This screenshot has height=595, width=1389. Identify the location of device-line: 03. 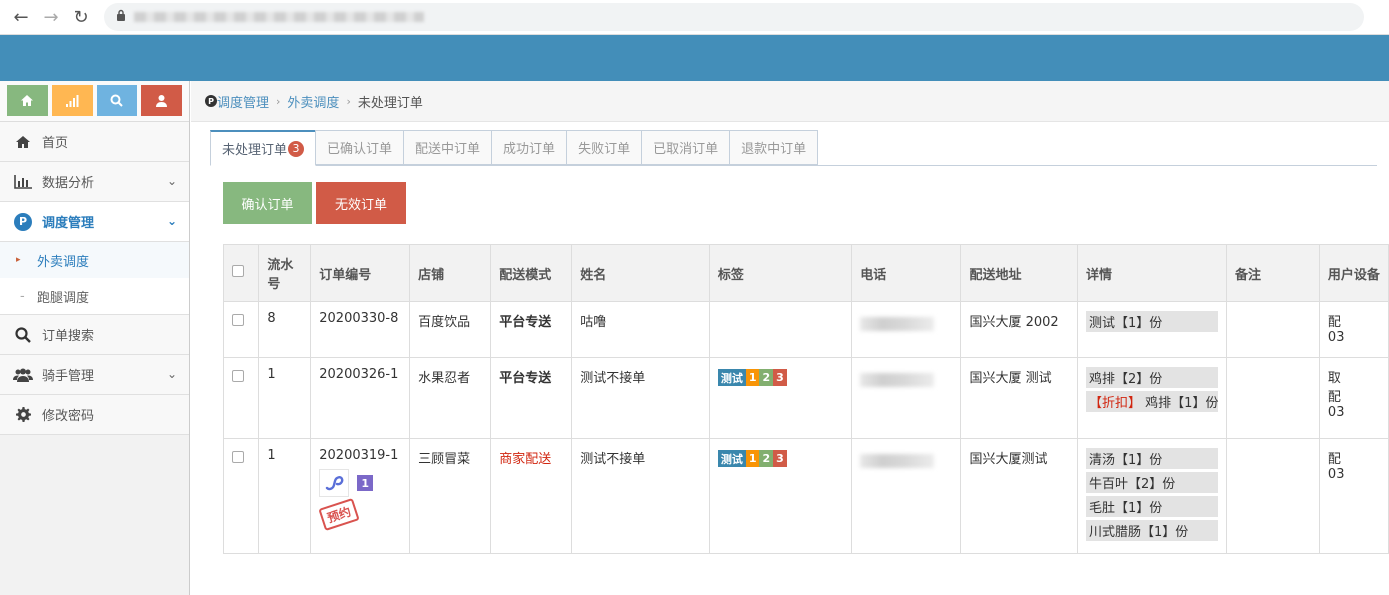
(1336, 474).